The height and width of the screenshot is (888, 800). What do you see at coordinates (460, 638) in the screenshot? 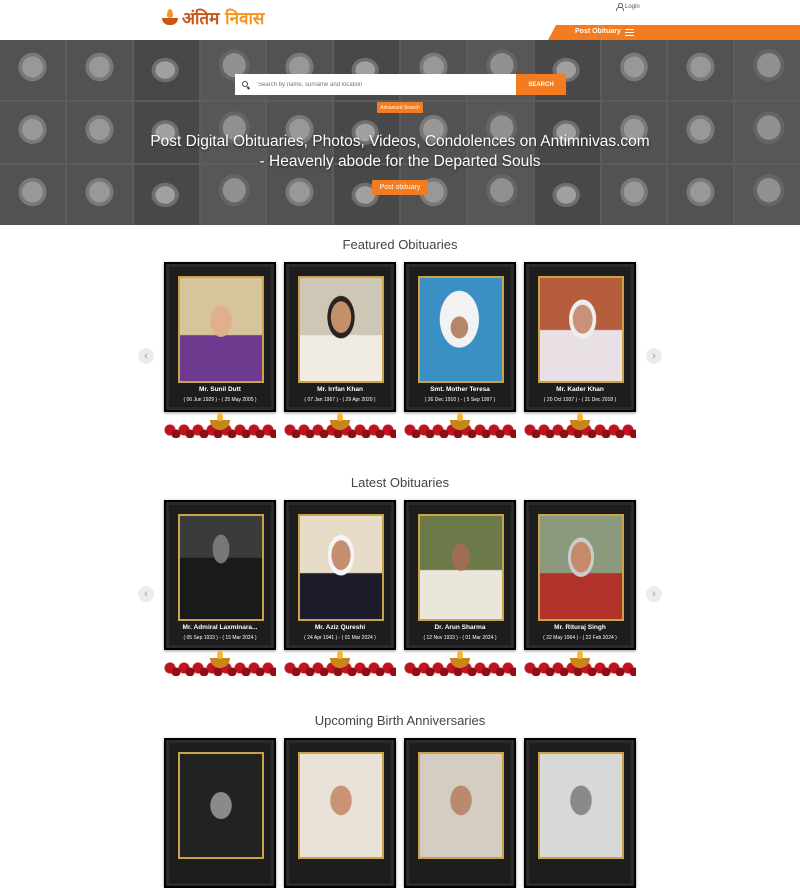
I see `card-dates: ( 12 Nov 1933 ) - ( 01 Mar 2024 )` at bounding box center [460, 638].